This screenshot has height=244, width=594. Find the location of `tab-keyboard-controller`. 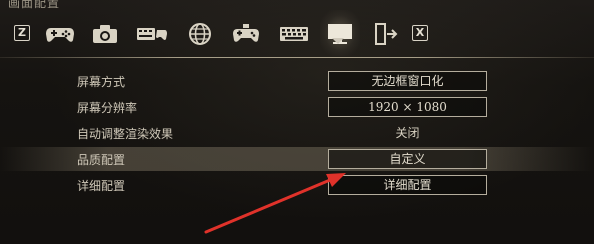

tab-keyboard-controller is located at coordinates (152, 34).